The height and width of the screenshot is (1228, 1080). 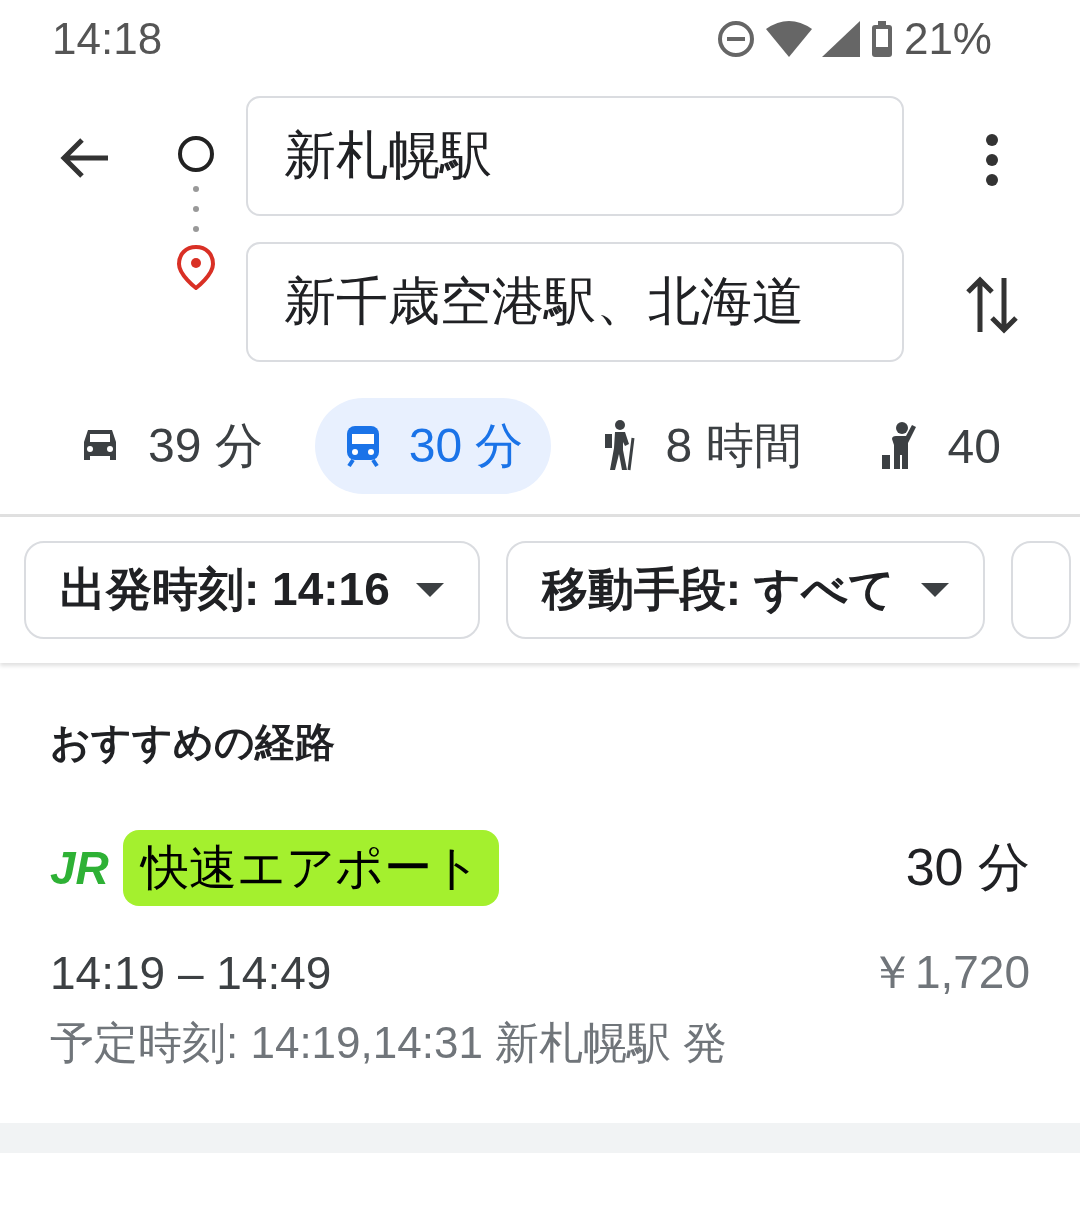 What do you see at coordinates (949, 972) in the screenshot?
I see `fare: ￥1,720` at bounding box center [949, 972].